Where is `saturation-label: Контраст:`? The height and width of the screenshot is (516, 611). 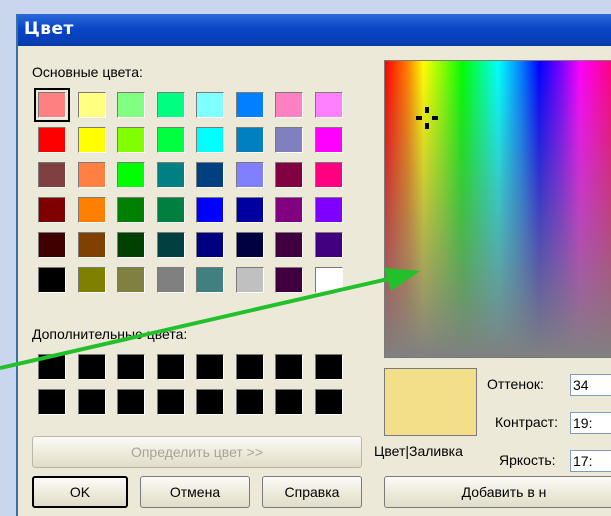
saturation-label: Контраст: is located at coordinates (526, 422).